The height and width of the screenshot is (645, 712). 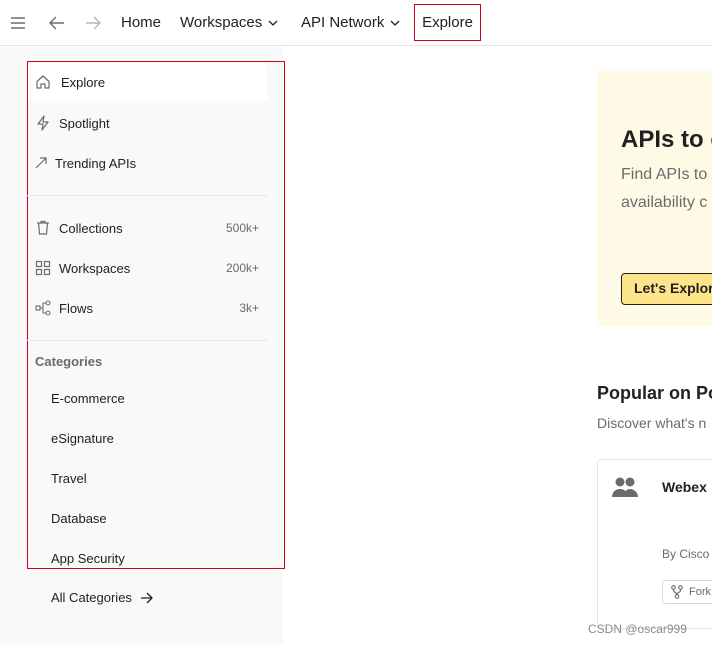 I want to click on popular-section-subtitle: Discover what's n, so click(x=652, y=423).